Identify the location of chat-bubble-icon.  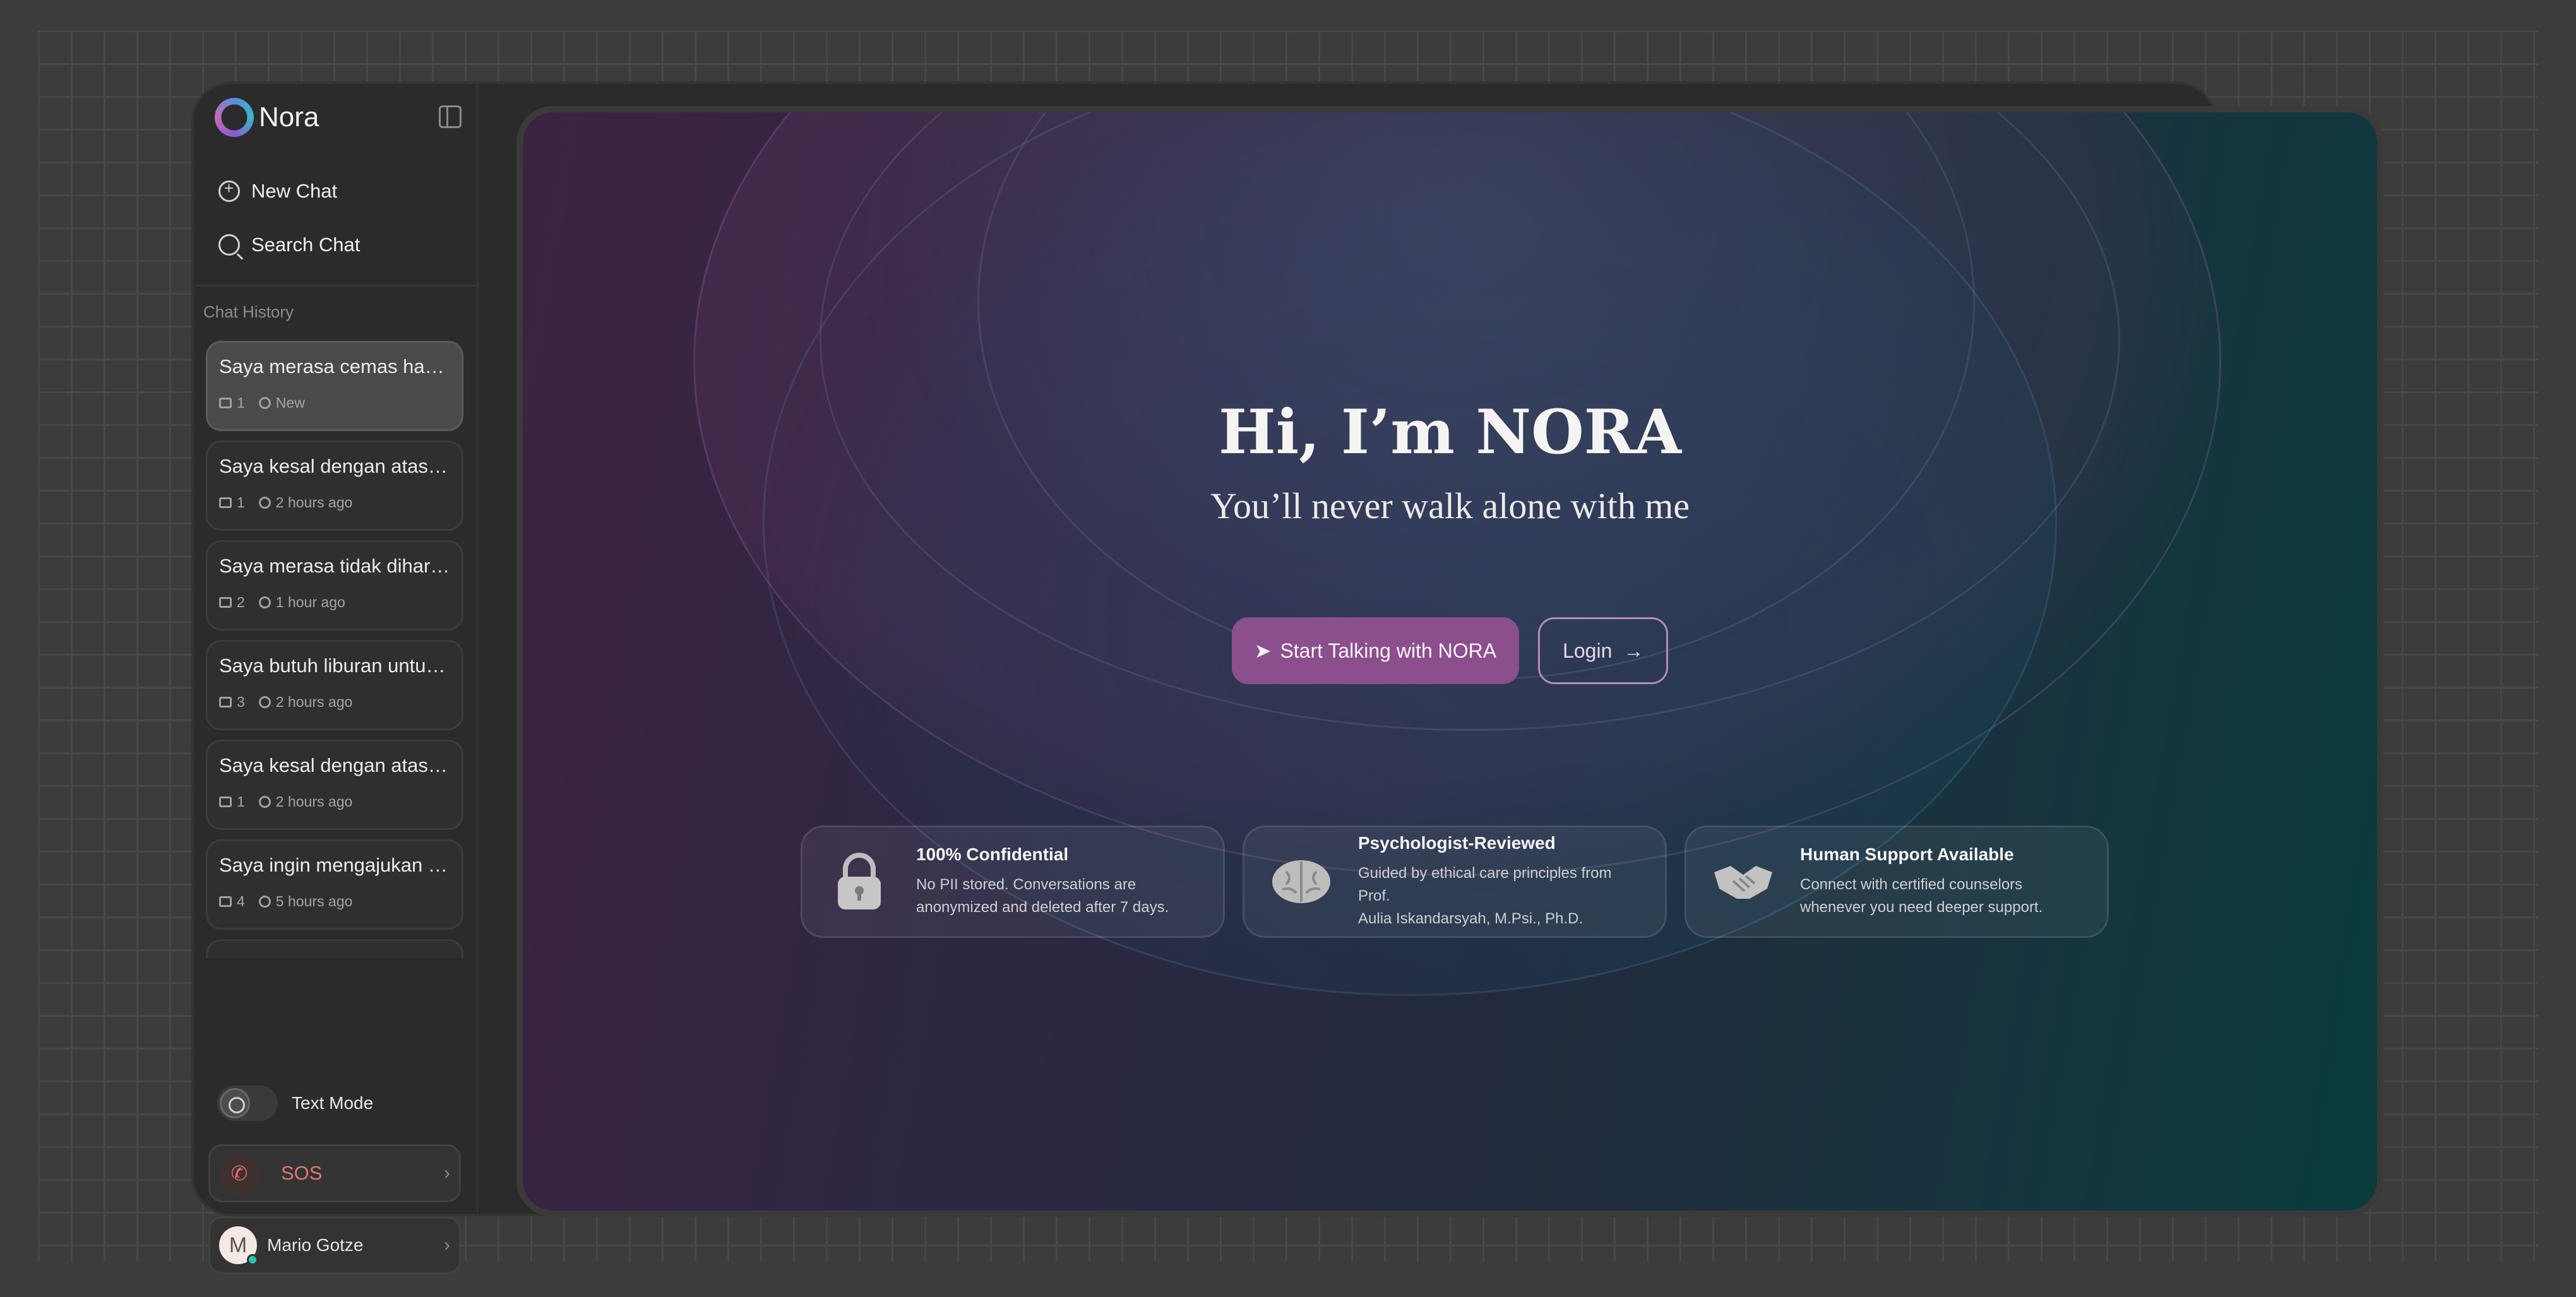
(235, 1103).